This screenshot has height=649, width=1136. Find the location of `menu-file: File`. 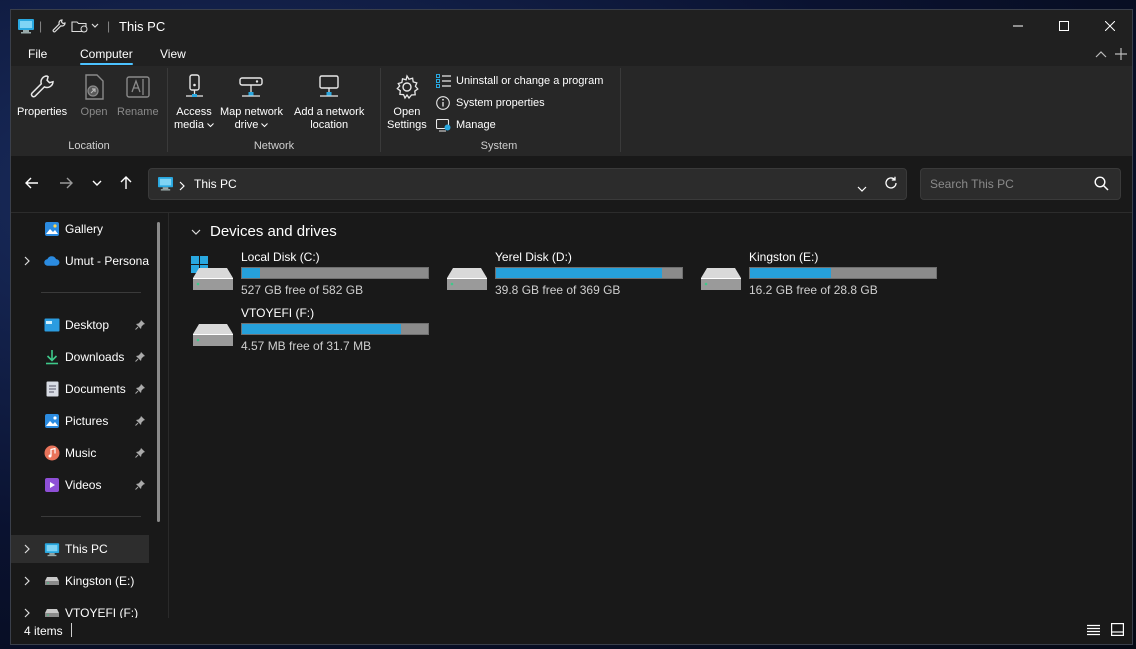

menu-file: File is located at coordinates (37, 54).